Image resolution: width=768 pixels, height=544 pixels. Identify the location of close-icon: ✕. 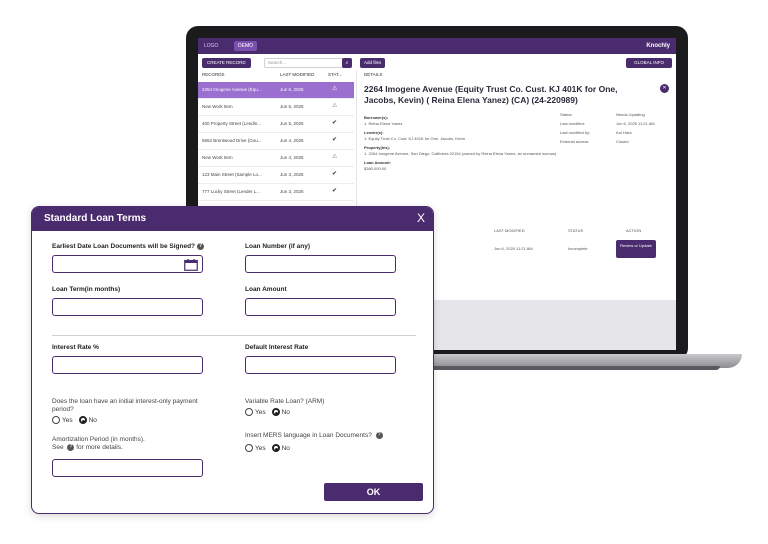
(664, 88).